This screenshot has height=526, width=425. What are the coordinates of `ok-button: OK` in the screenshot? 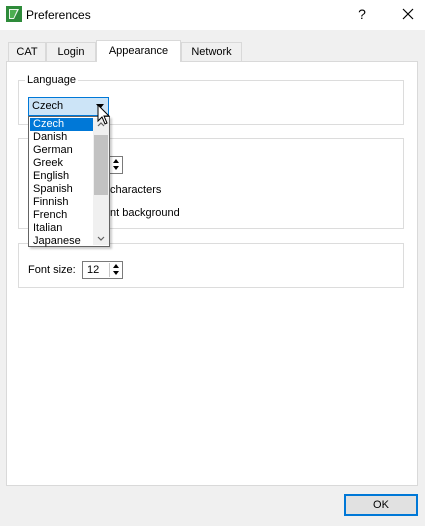 It's located at (381, 505).